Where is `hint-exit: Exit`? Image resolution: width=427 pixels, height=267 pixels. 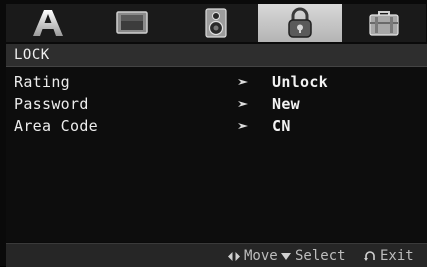 hint-exit: Exit is located at coordinates (389, 256).